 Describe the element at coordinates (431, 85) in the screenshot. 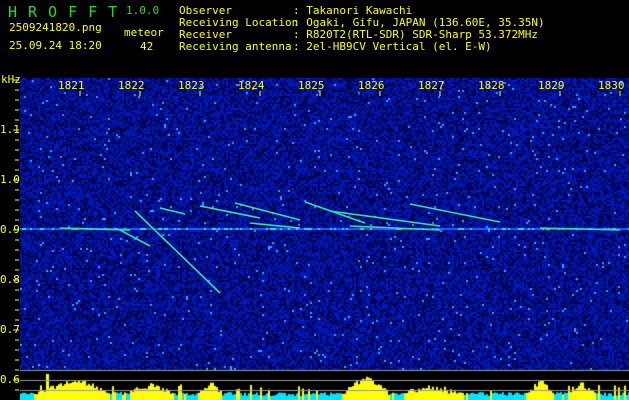

I see `x-tick-label: 1827` at that location.